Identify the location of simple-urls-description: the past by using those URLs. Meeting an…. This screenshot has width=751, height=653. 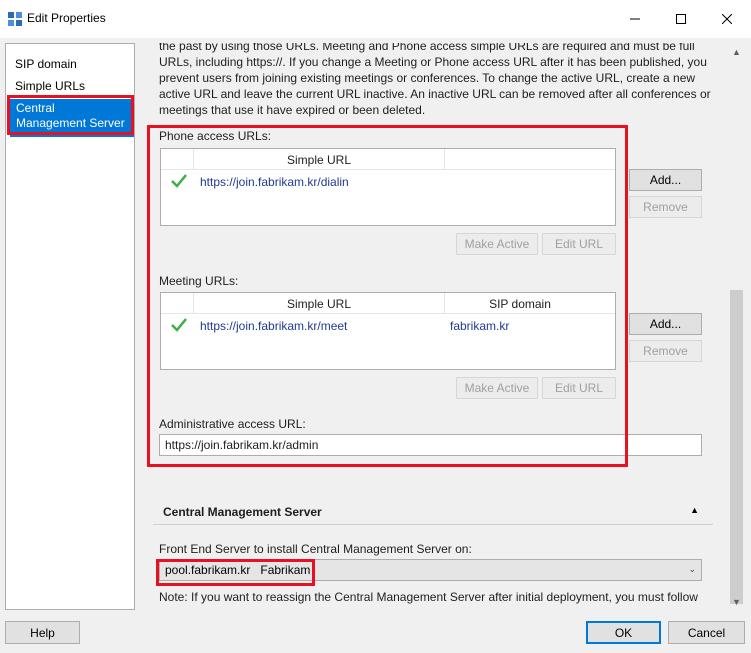
(435, 80).